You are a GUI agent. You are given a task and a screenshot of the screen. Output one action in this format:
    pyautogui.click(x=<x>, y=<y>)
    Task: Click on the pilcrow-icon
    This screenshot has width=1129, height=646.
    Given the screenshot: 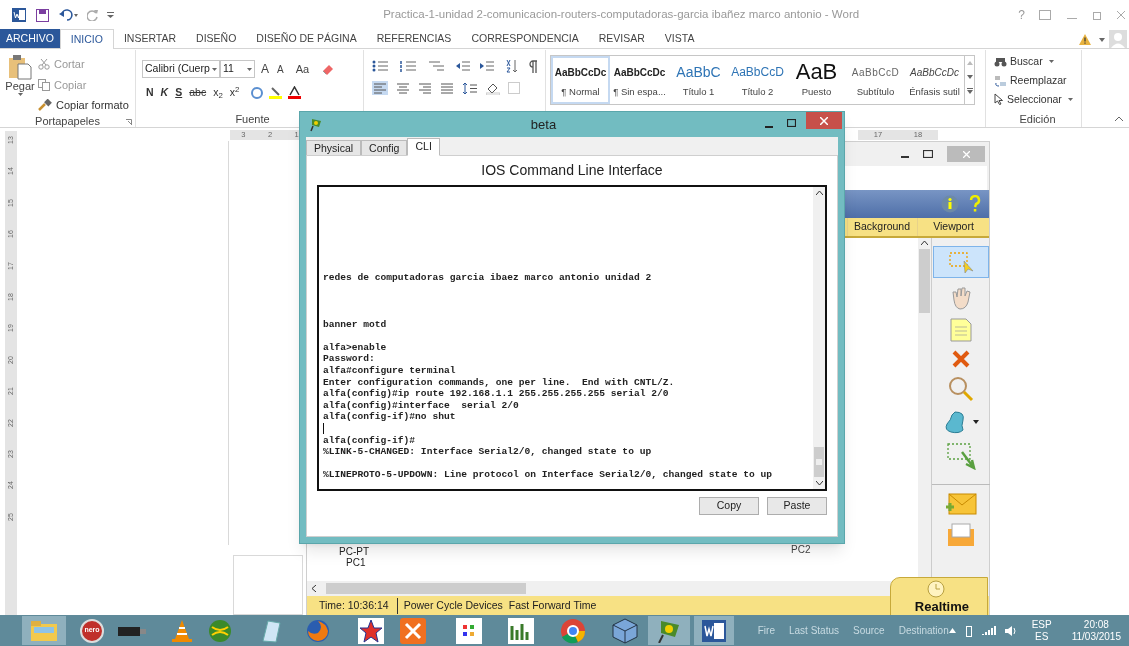 What is the action you would take?
    pyautogui.click(x=533, y=66)
    